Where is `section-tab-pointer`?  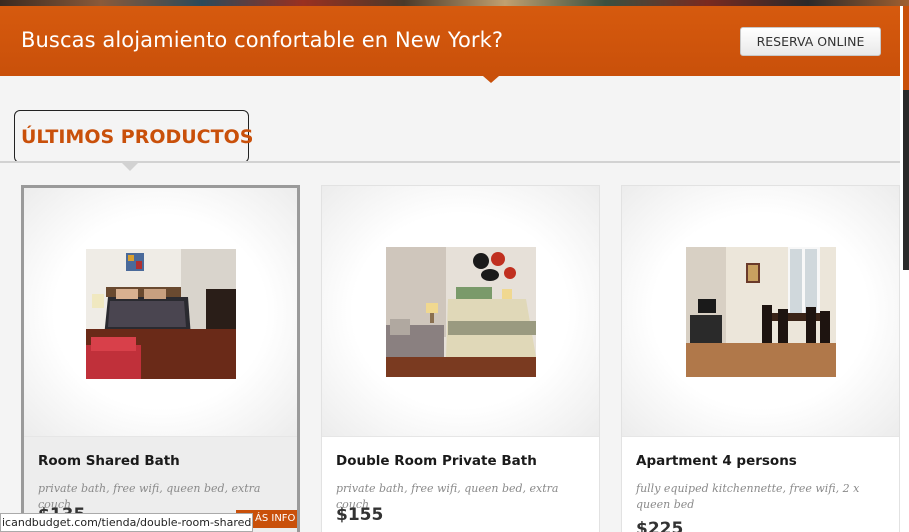 section-tab-pointer is located at coordinates (130, 167).